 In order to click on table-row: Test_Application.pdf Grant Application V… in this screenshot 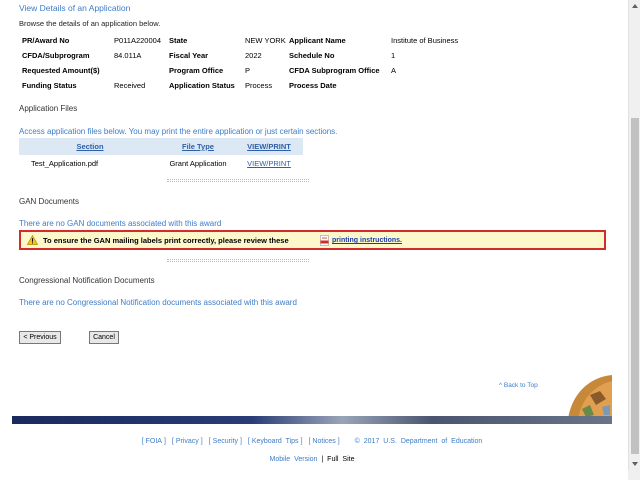, I will do `click(161, 163)`.